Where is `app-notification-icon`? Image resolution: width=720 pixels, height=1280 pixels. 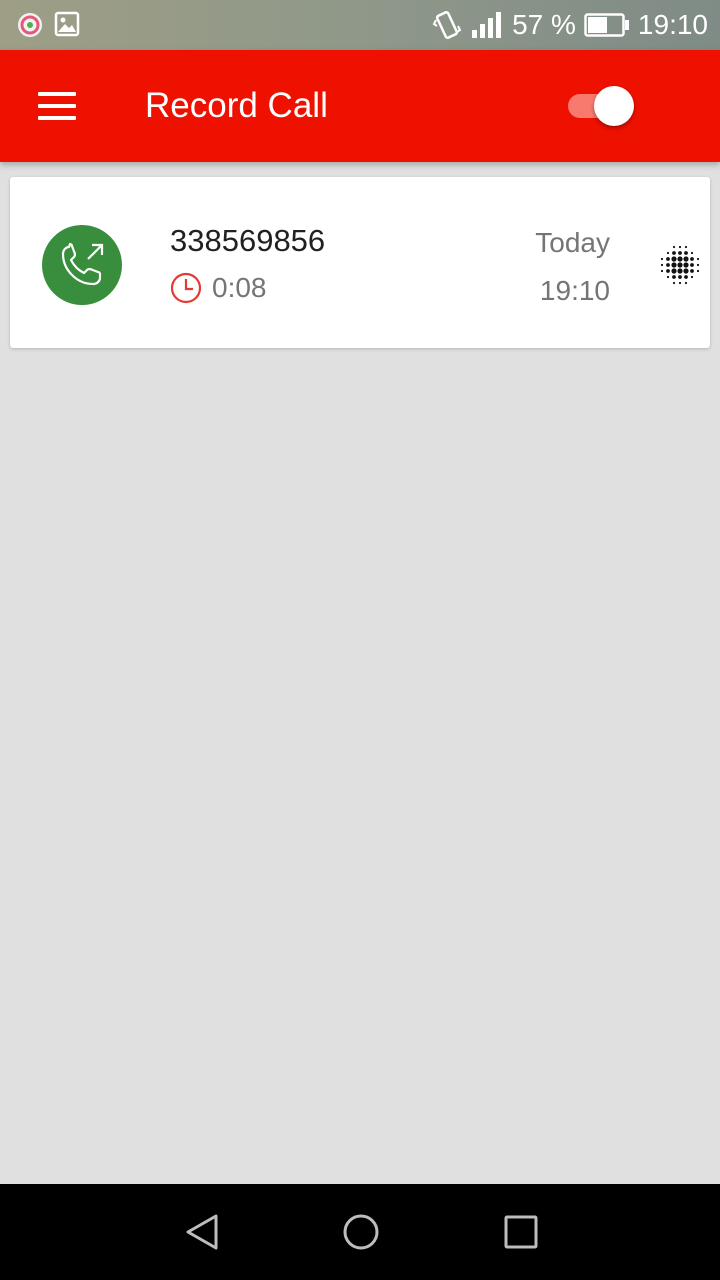 app-notification-icon is located at coordinates (30, 25).